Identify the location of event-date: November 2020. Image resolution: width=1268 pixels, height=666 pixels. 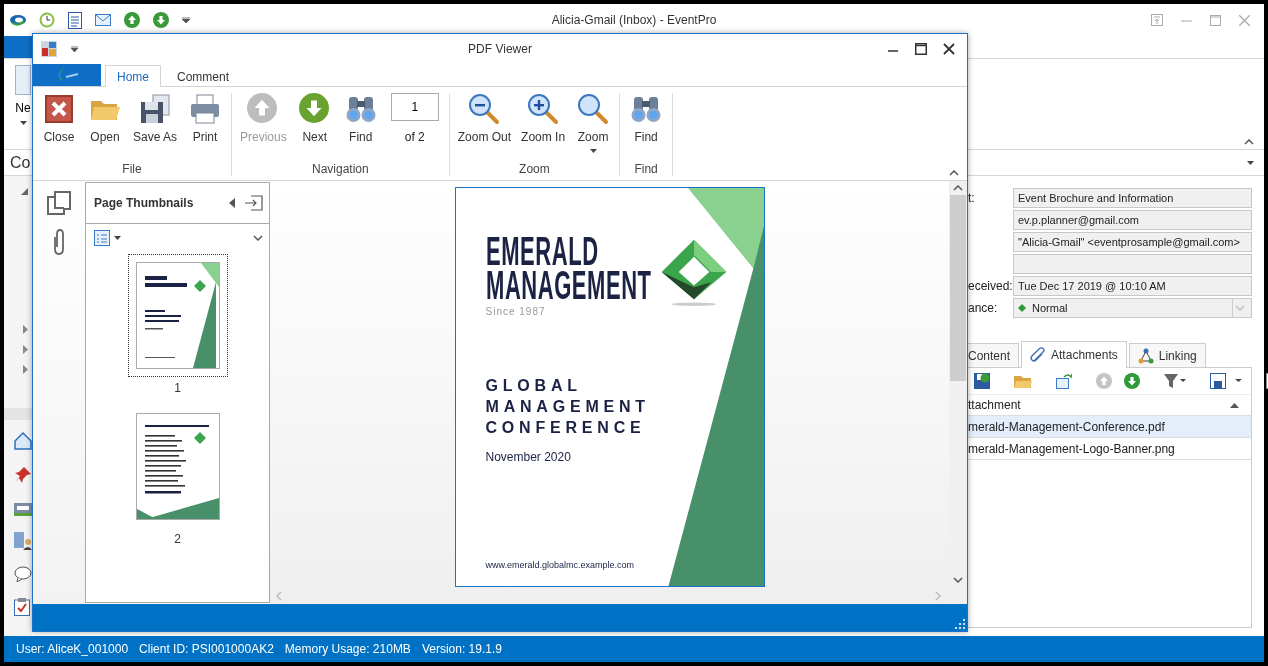
(528, 457).